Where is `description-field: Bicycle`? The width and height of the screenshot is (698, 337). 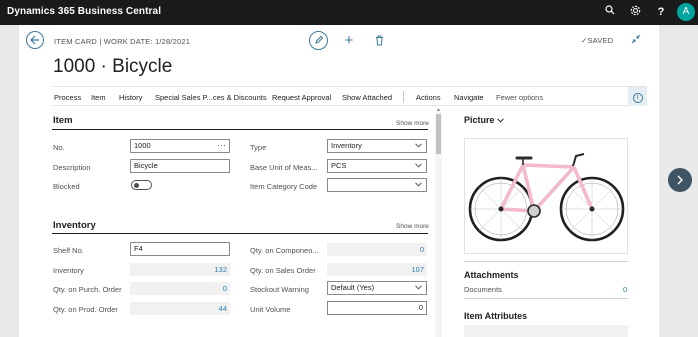
description-field: Bicycle is located at coordinates (180, 166).